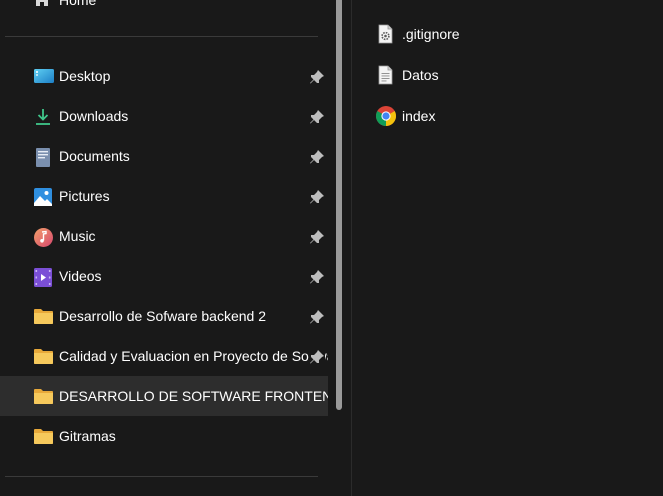 This screenshot has height=496, width=663. I want to click on settings-file-icon, so click(386, 34).